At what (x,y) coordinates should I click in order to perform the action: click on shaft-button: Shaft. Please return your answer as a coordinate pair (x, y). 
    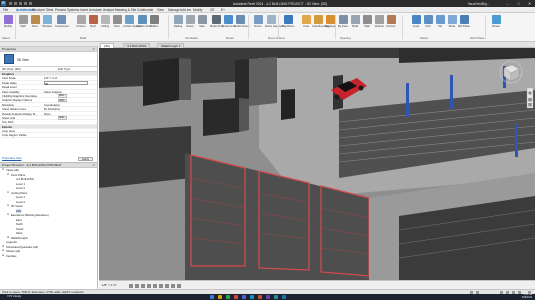
    Looking at the image, I should click on (355, 25).